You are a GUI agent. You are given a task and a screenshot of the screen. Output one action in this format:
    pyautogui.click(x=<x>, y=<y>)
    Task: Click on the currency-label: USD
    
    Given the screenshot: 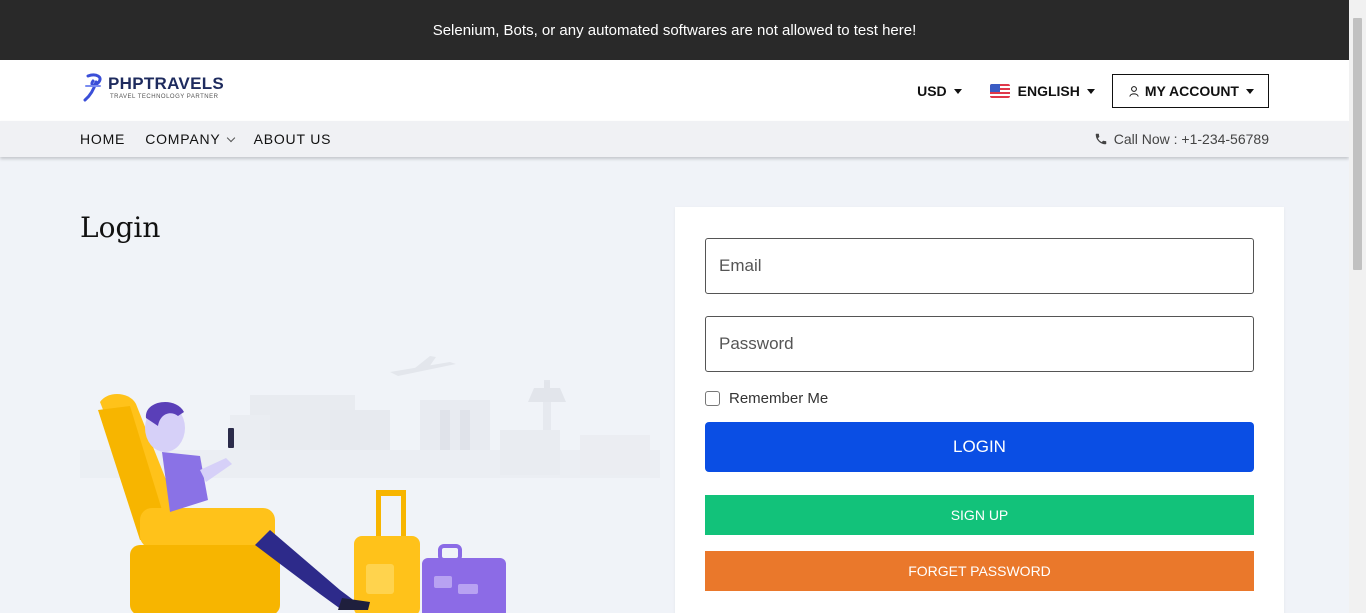 What is the action you would take?
    pyautogui.click(x=932, y=91)
    